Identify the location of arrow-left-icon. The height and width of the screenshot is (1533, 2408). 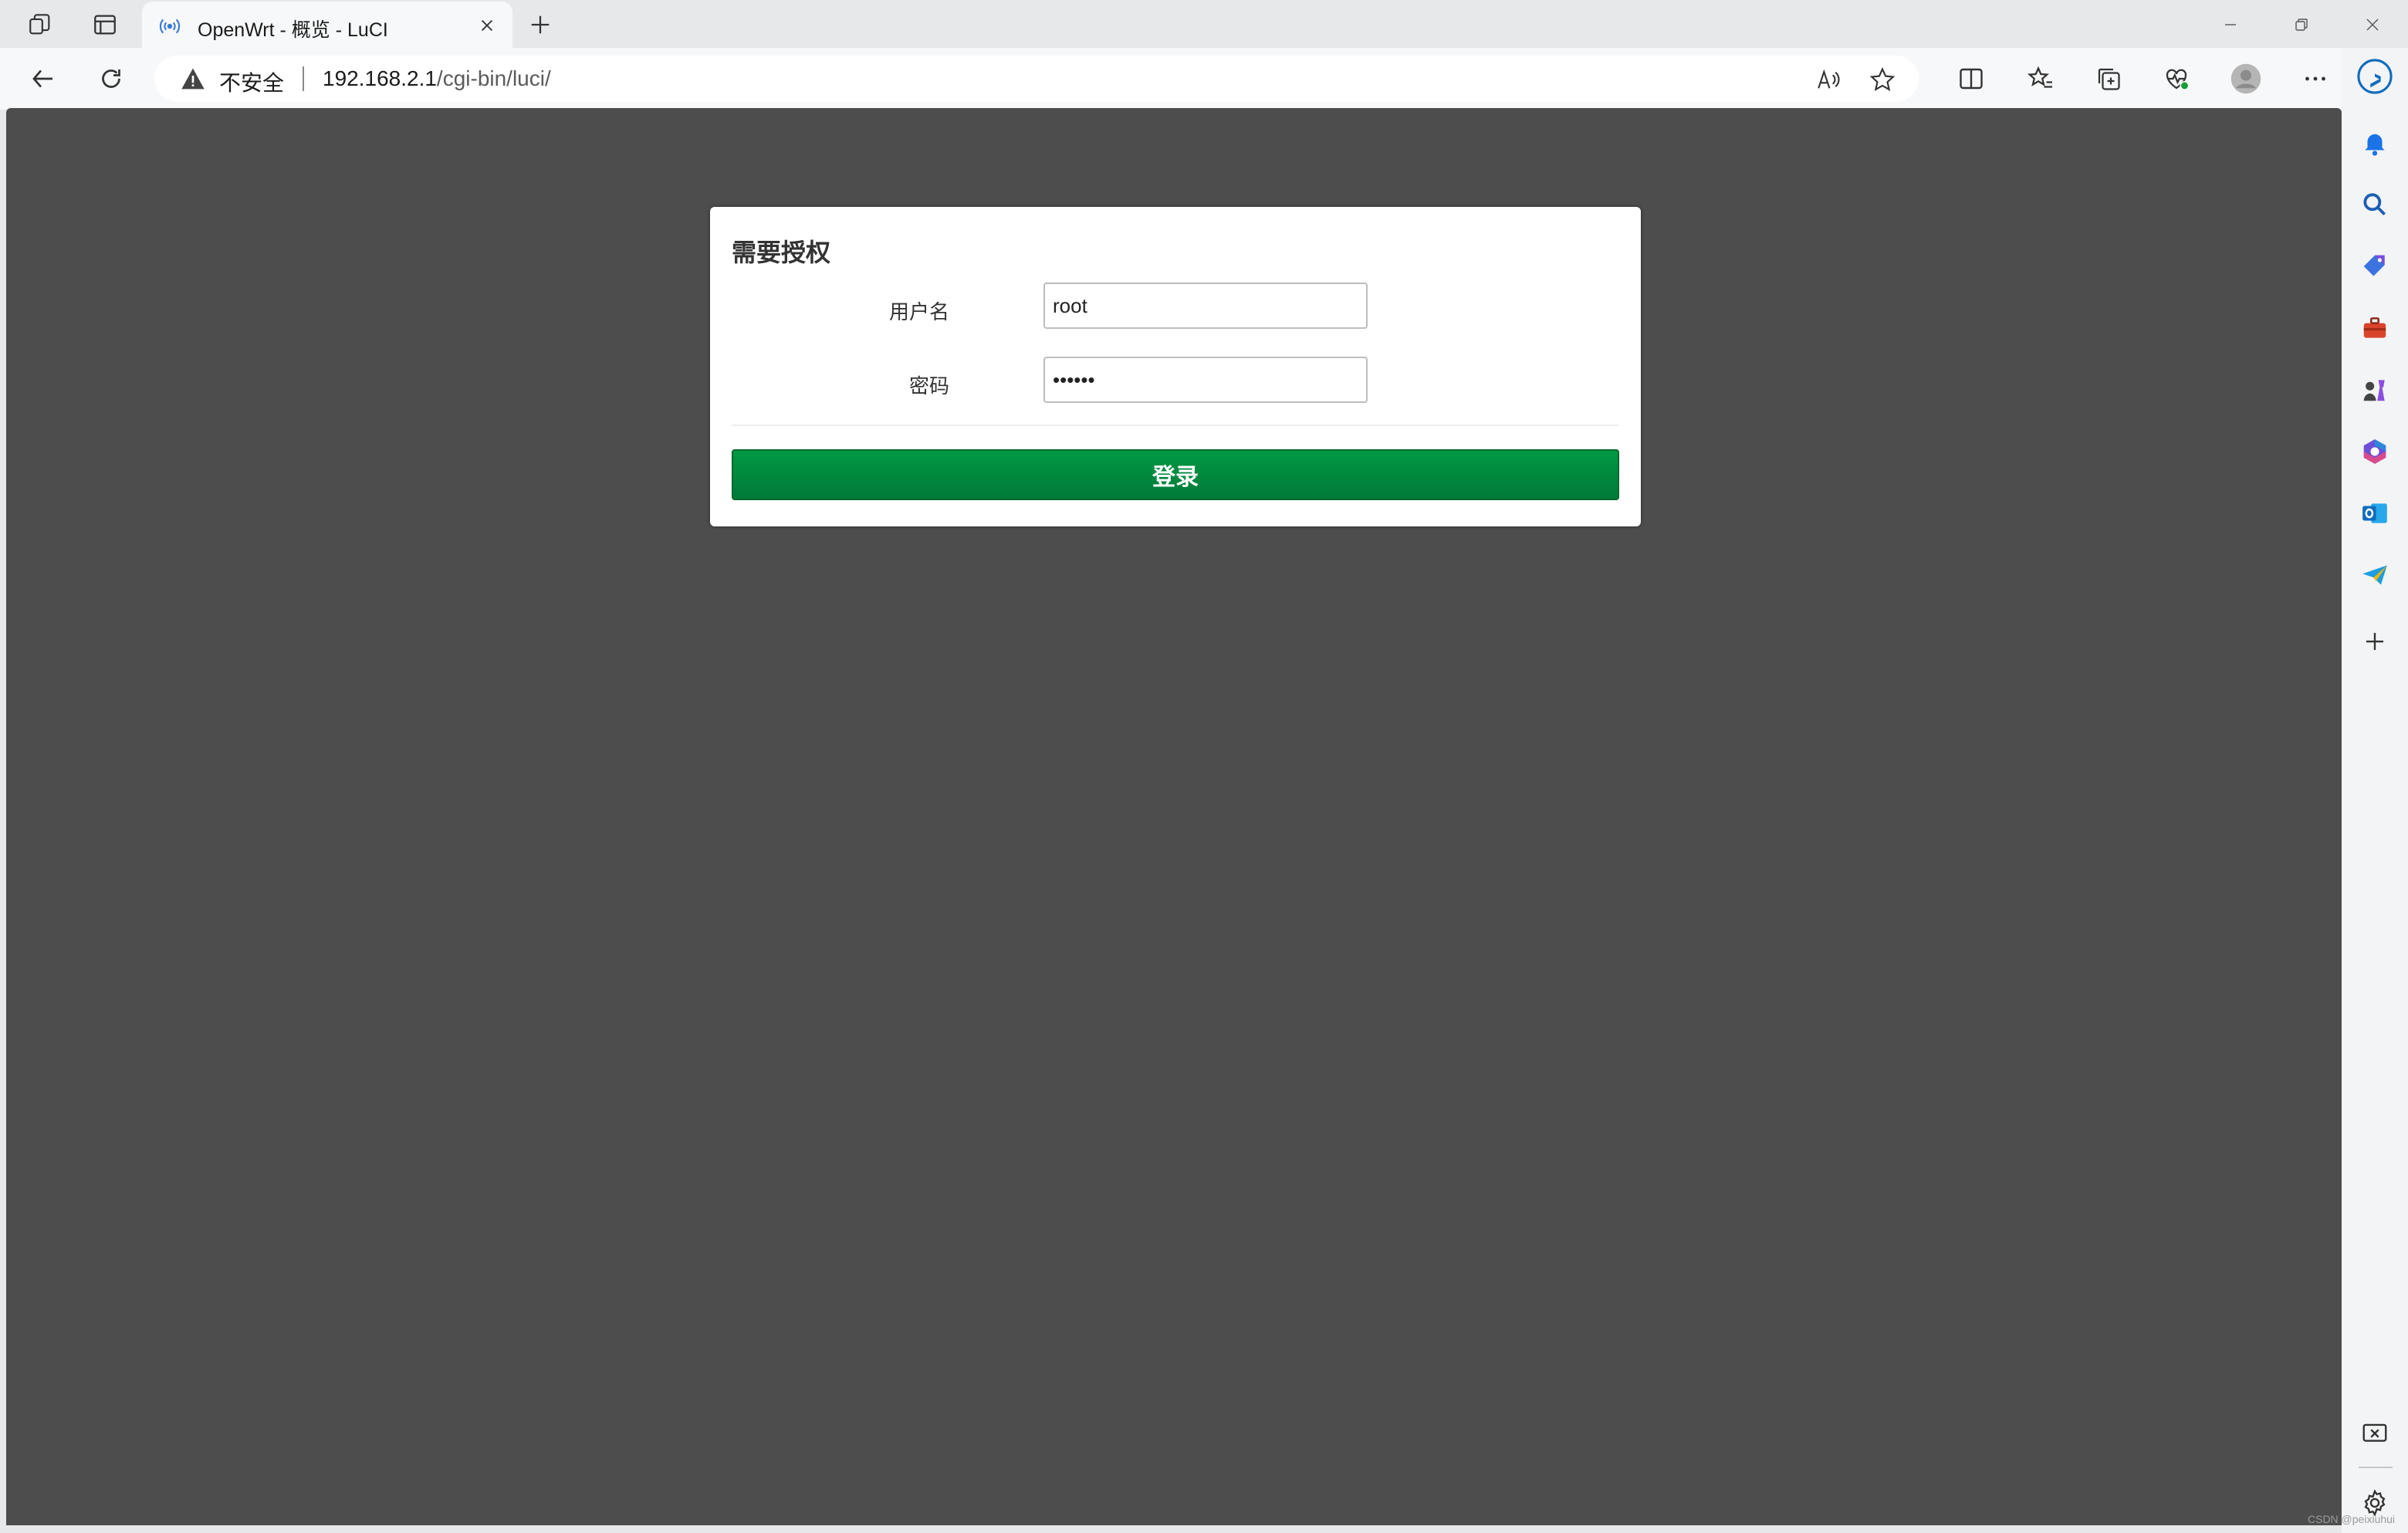
(42, 78).